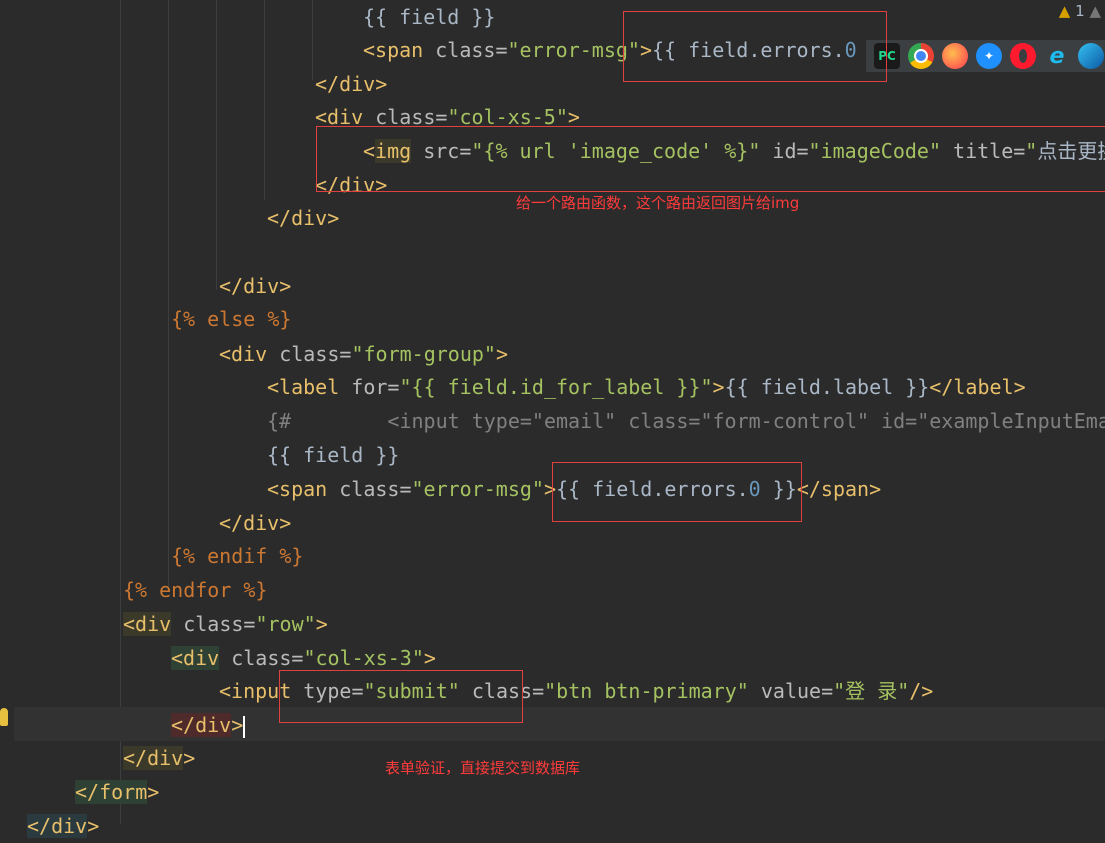  I want to click on code-line: {% else %}, so click(231, 319).